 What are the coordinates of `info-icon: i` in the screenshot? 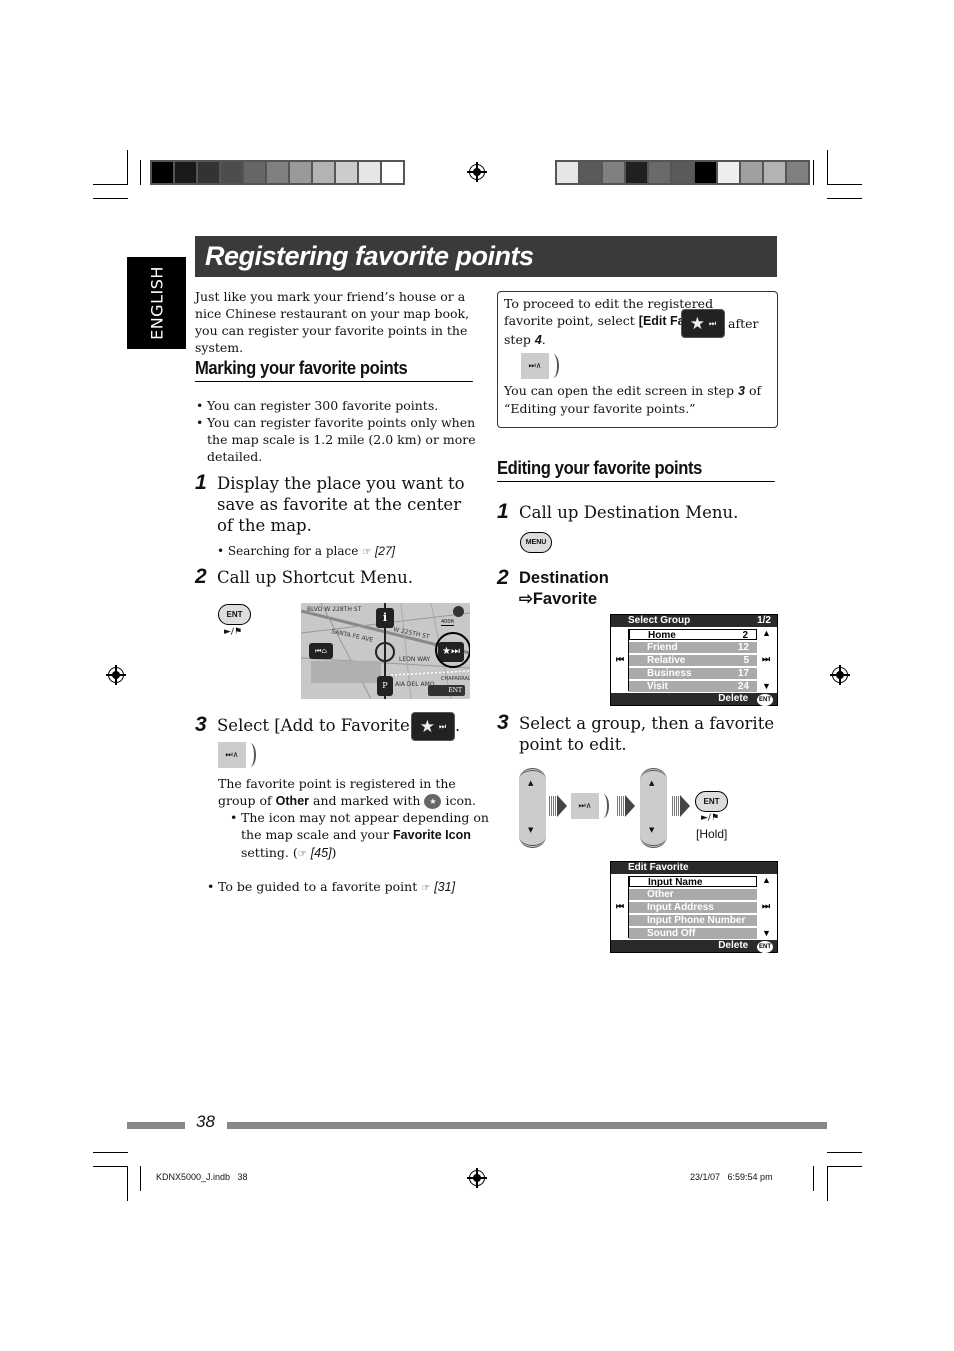 It's located at (385, 618).